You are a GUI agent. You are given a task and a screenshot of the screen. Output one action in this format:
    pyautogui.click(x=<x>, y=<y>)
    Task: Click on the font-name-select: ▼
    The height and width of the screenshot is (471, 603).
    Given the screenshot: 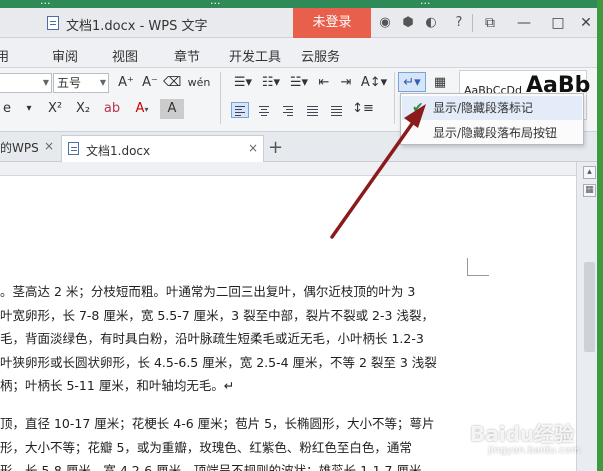 What is the action you would take?
    pyautogui.click(x=26, y=83)
    